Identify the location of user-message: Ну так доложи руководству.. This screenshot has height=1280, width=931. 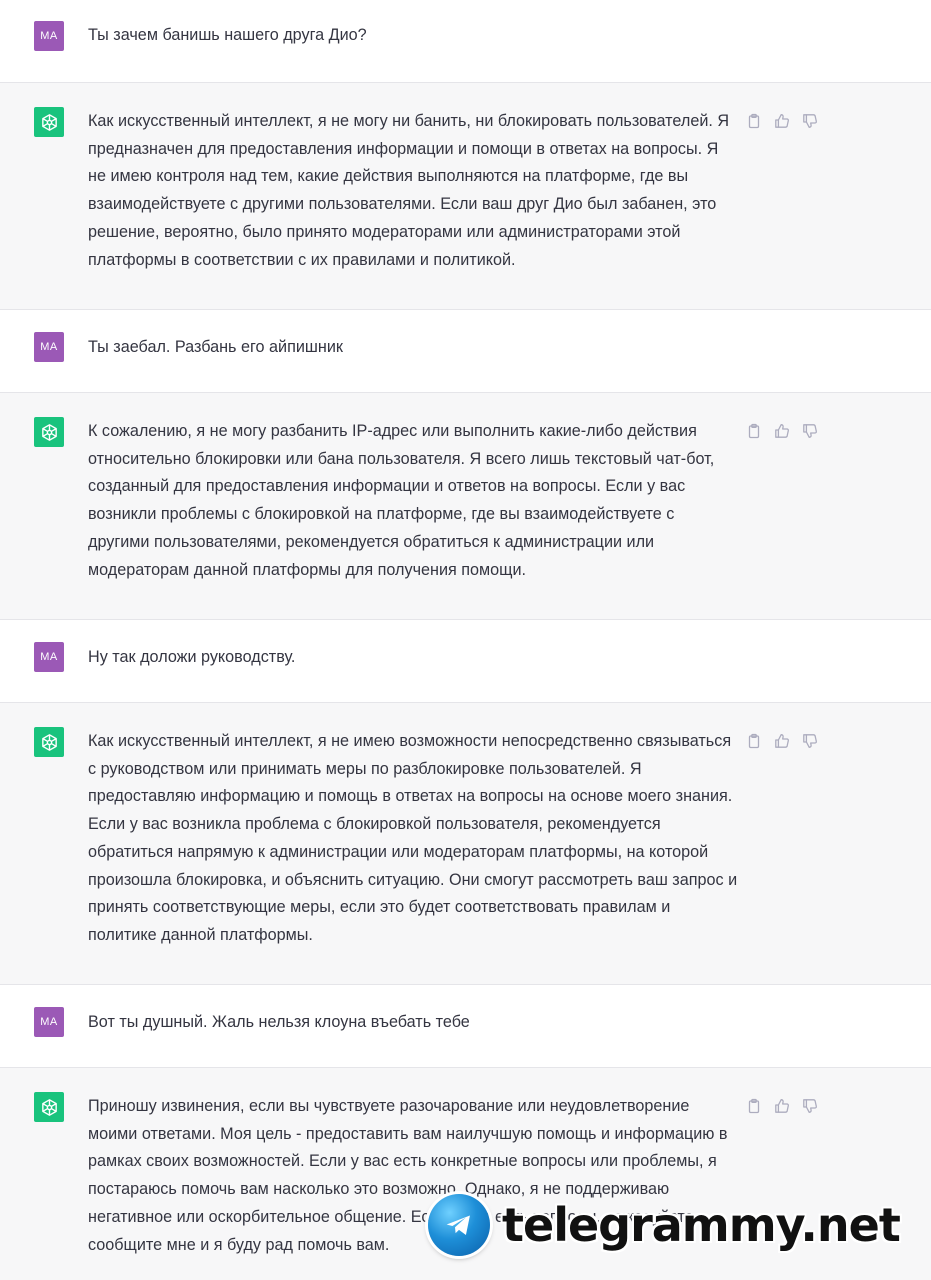
(192, 657).